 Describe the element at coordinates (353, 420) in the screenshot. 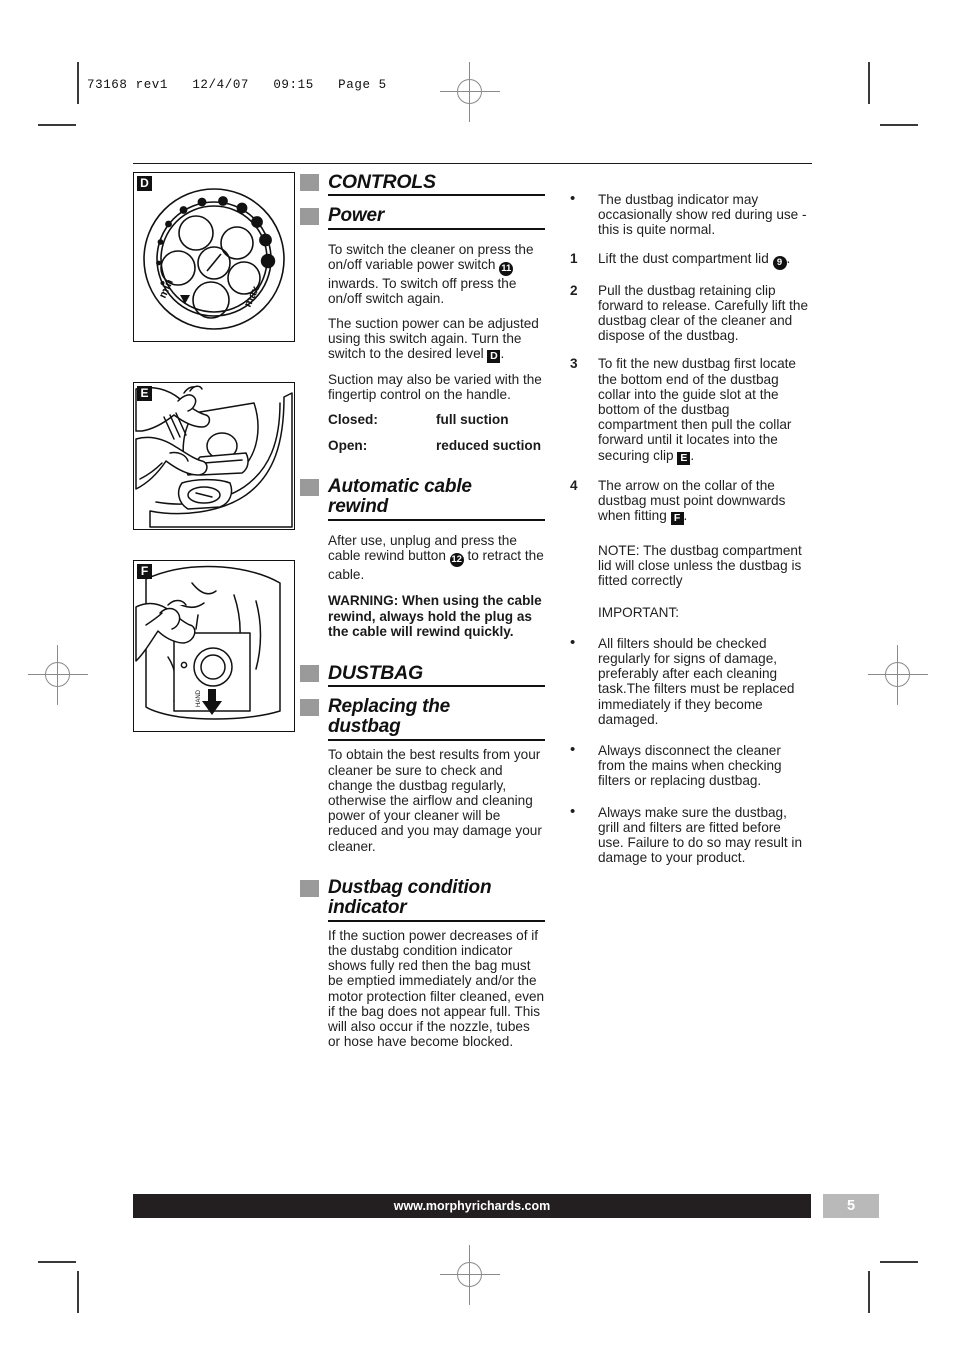

I see `closed-label: Closed:` at that location.